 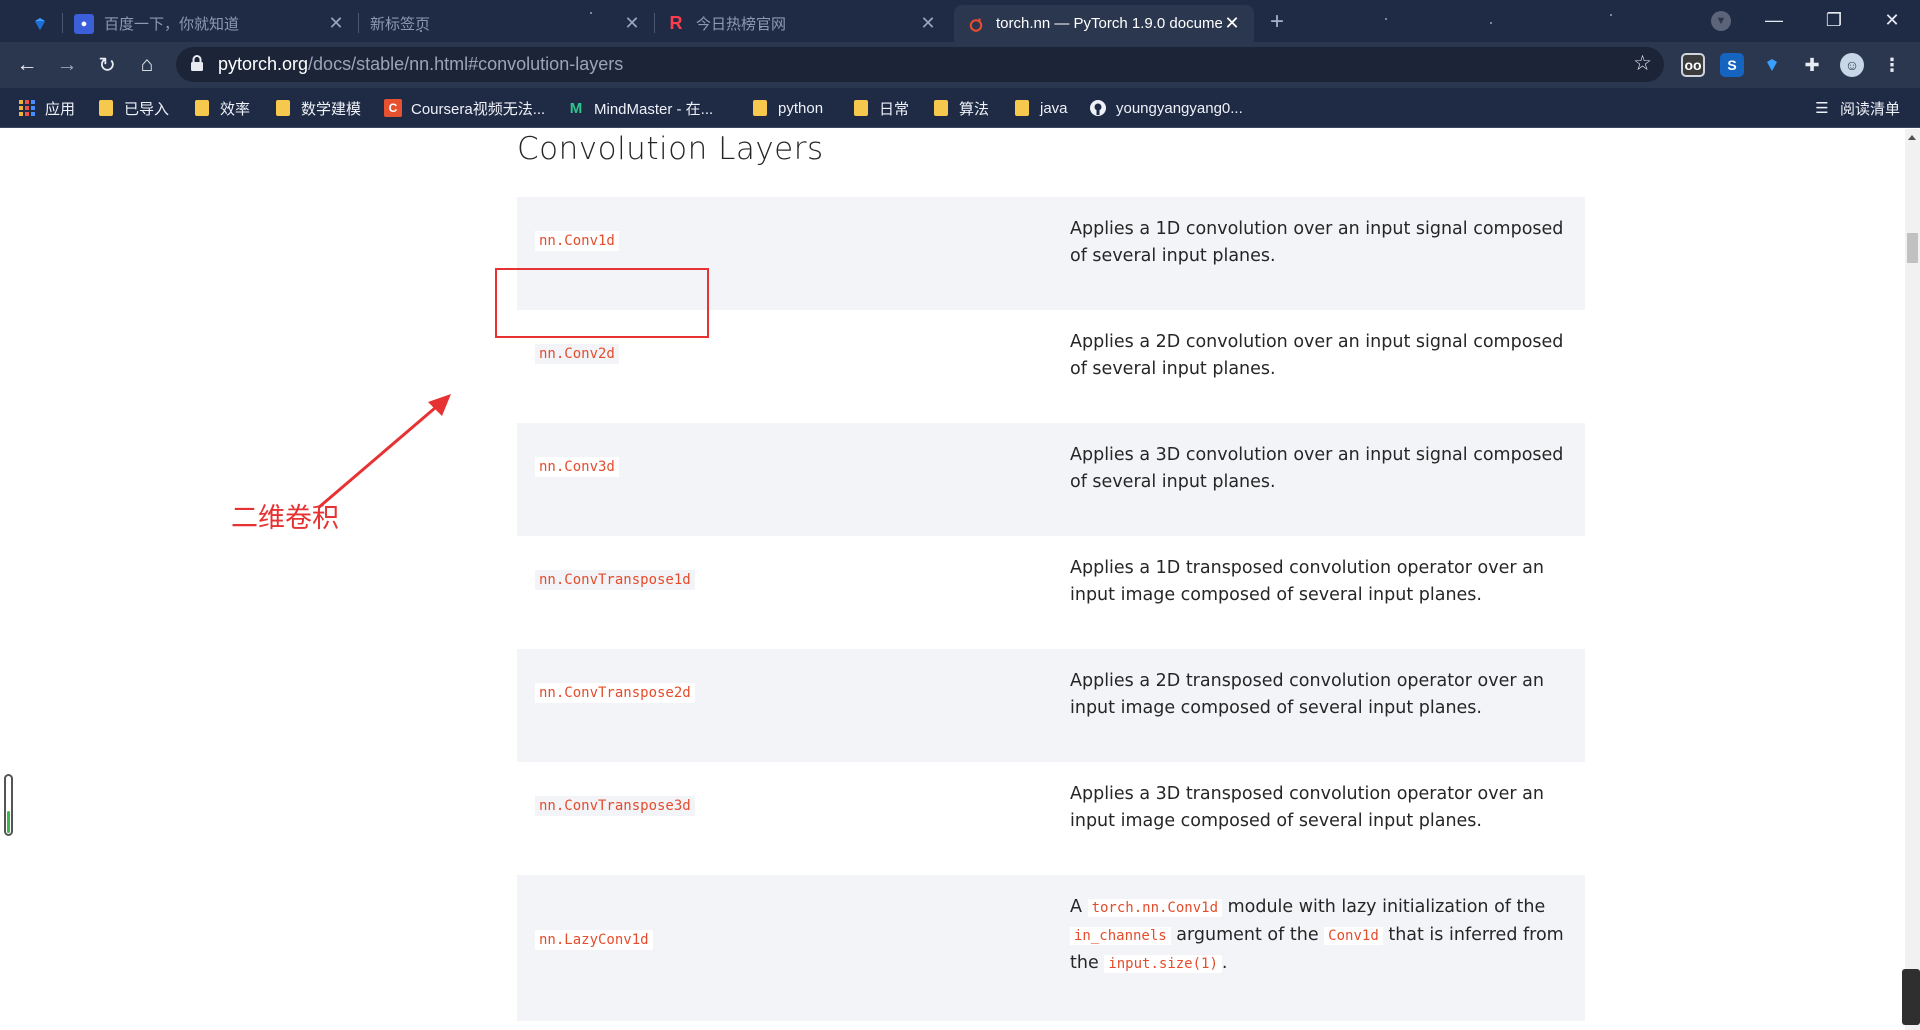 I want to click on reading-list-button: ☰ 阅读清单, so click(x=1856, y=108).